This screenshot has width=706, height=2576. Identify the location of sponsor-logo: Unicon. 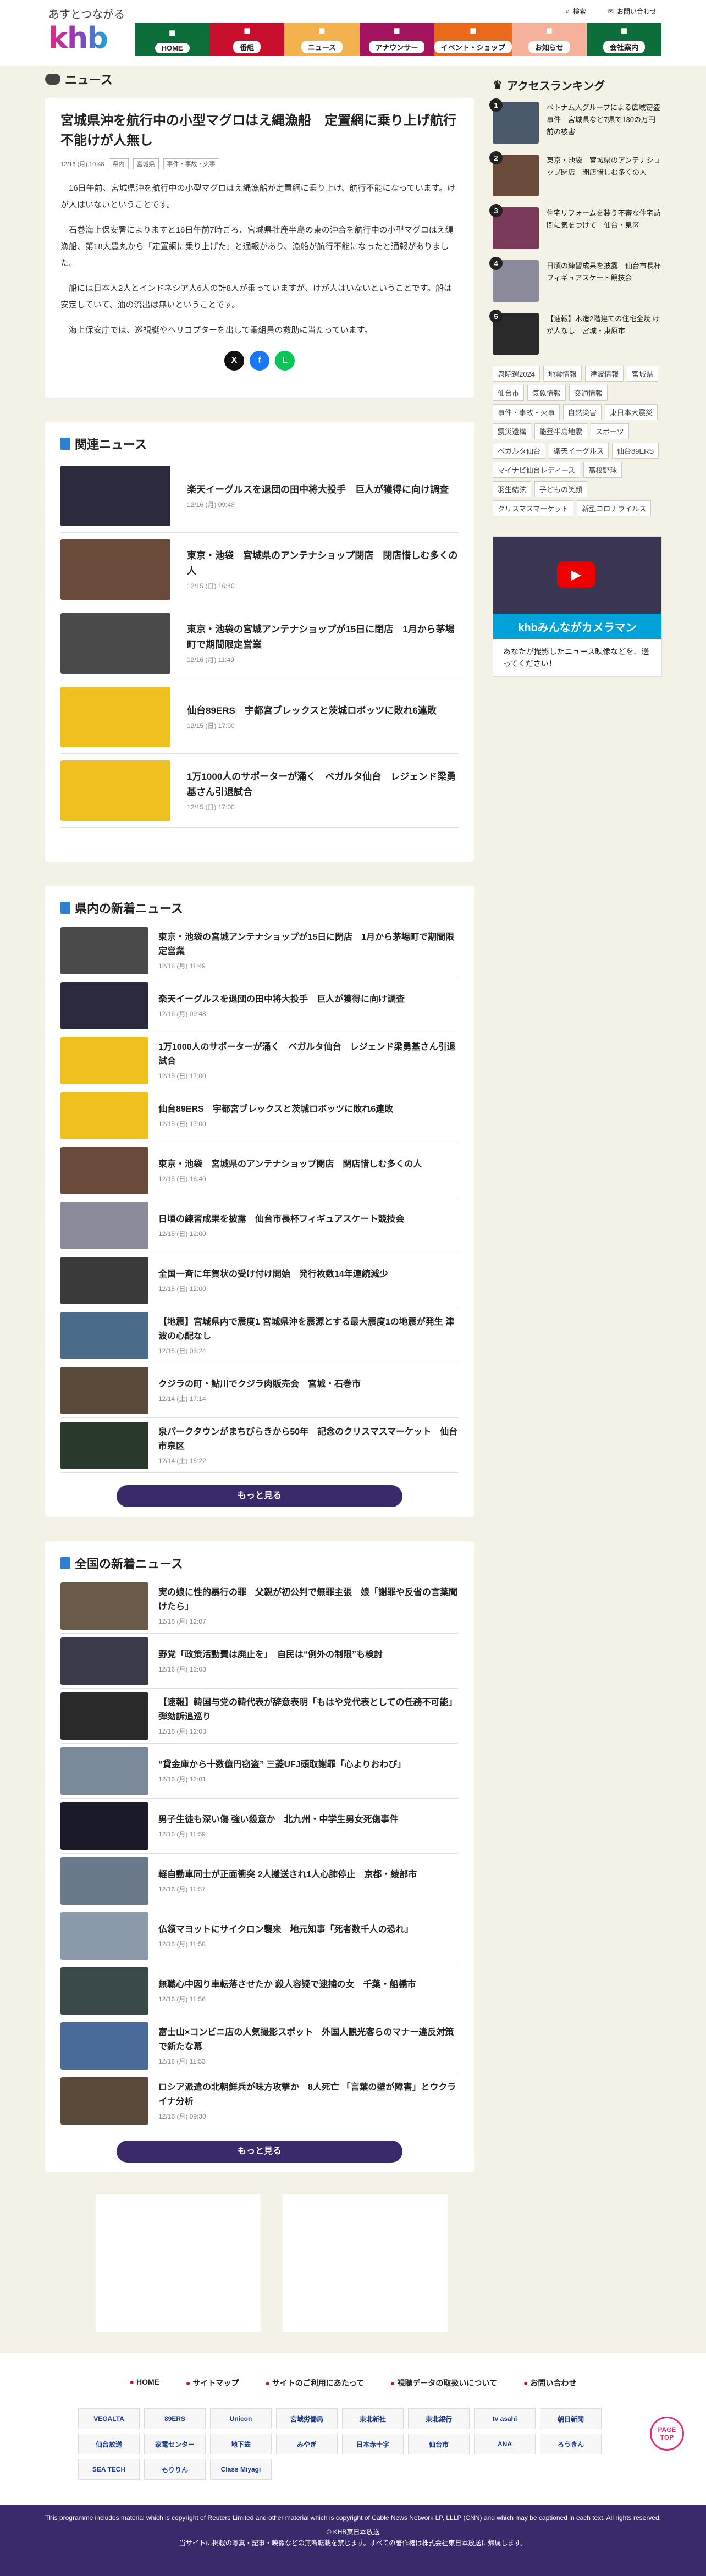
(241, 2418).